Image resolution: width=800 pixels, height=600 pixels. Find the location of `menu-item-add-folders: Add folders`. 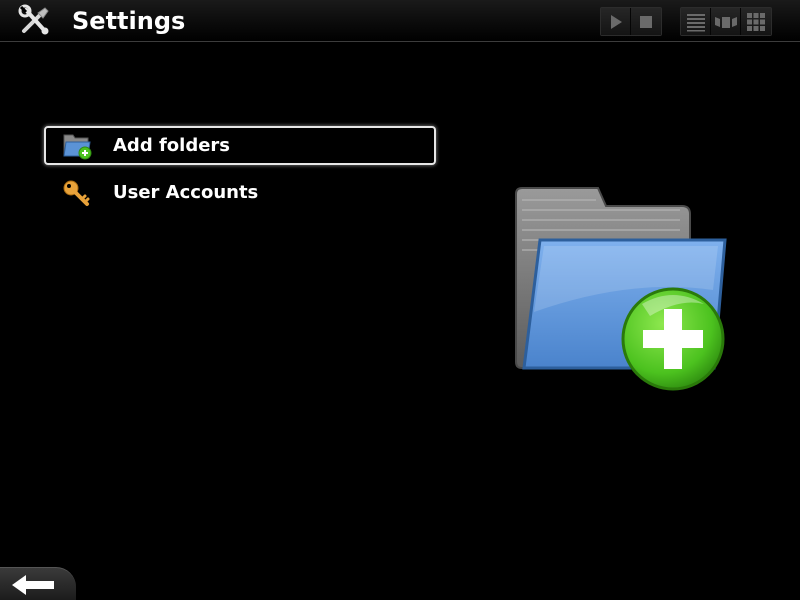

menu-item-add-folders: Add folders is located at coordinates (240, 145).